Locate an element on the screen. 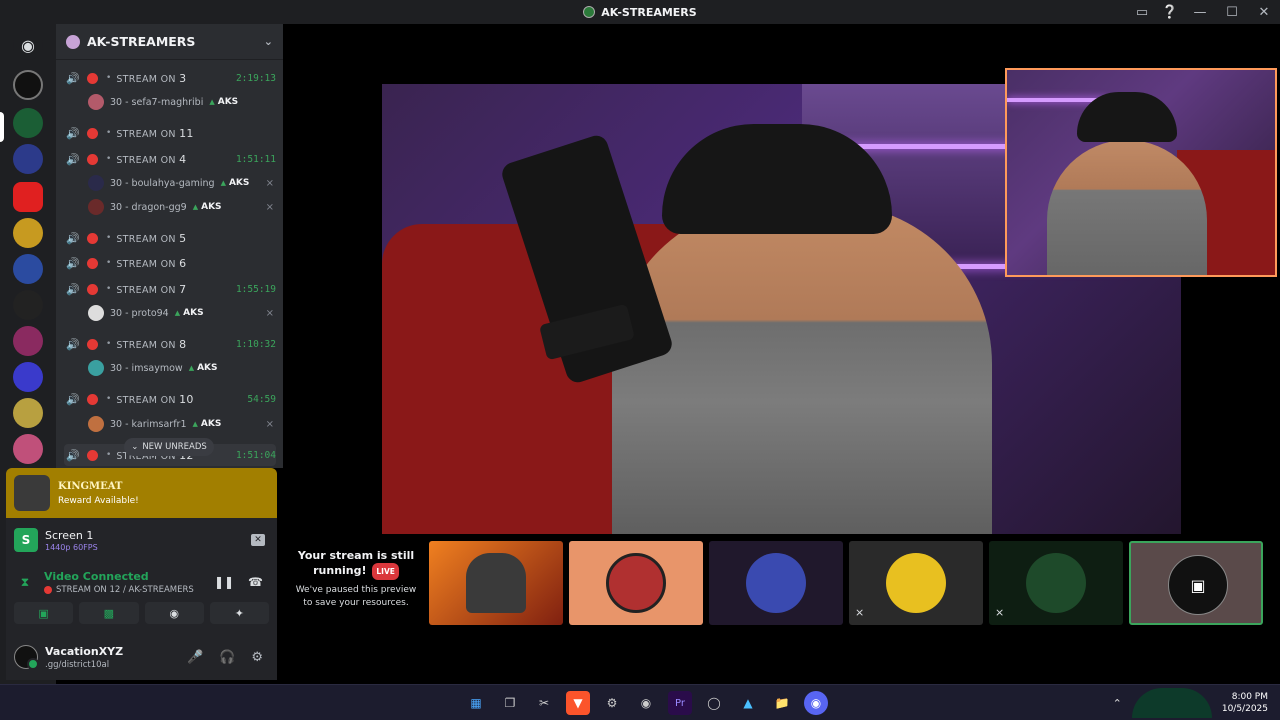 The height and width of the screenshot is (720, 1280). chevron-up-icon: ⌃ is located at coordinates (1117, 703).